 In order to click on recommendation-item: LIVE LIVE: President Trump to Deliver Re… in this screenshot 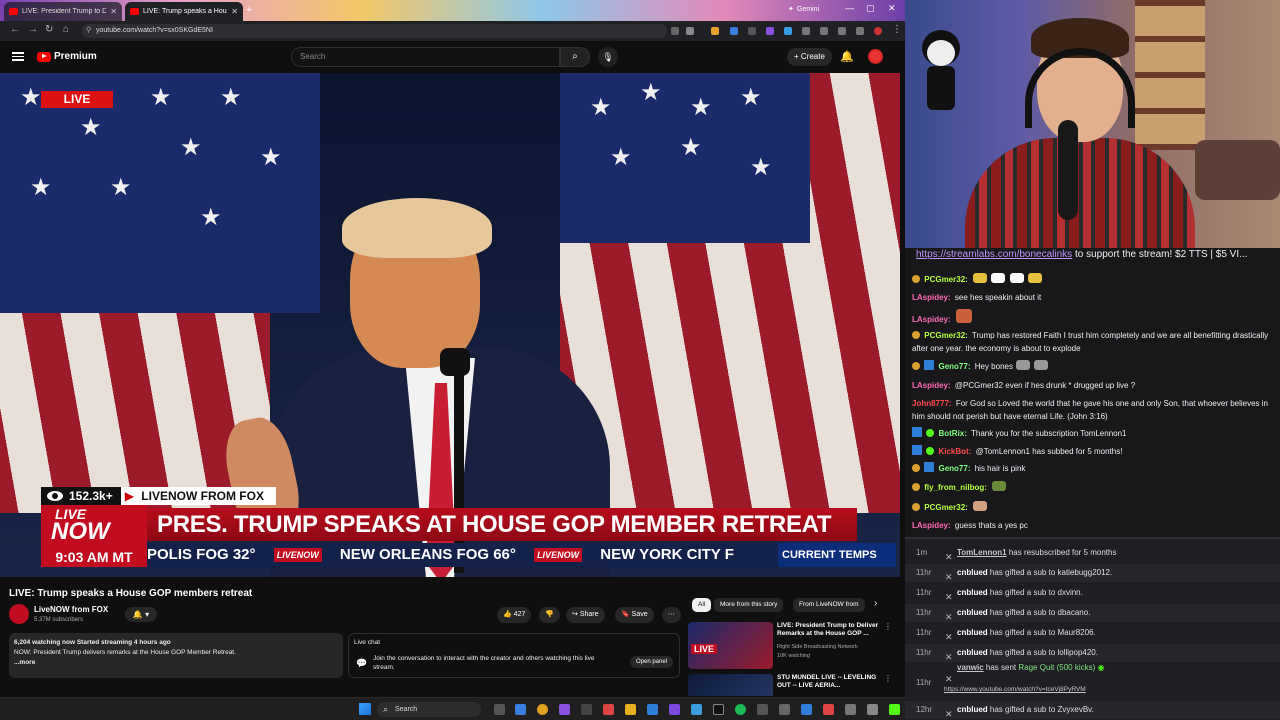, I will do `click(794, 647)`.